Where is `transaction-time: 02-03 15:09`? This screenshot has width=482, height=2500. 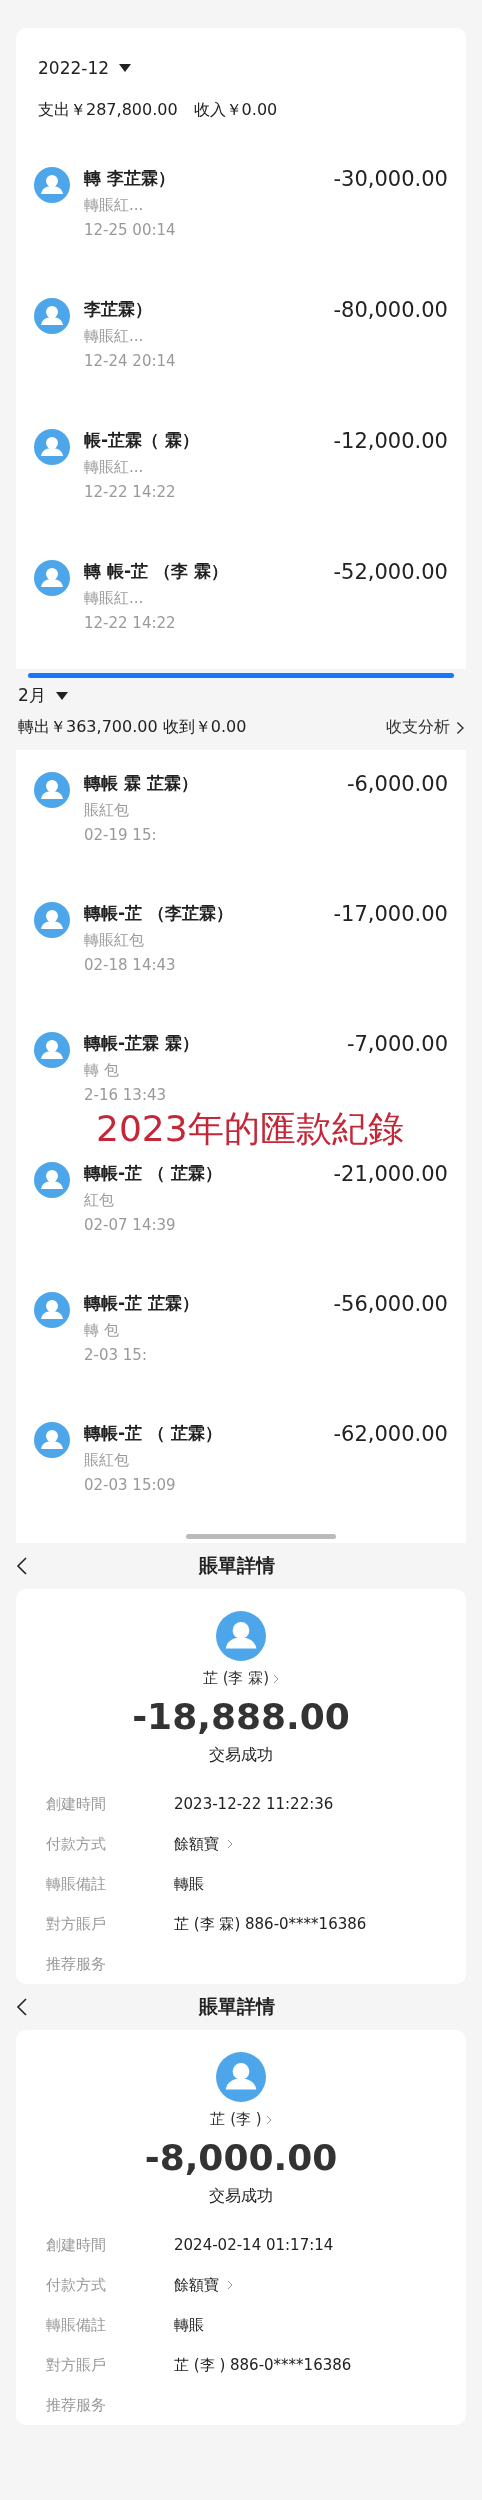 transaction-time: 02-03 15:09 is located at coordinates (130, 1485).